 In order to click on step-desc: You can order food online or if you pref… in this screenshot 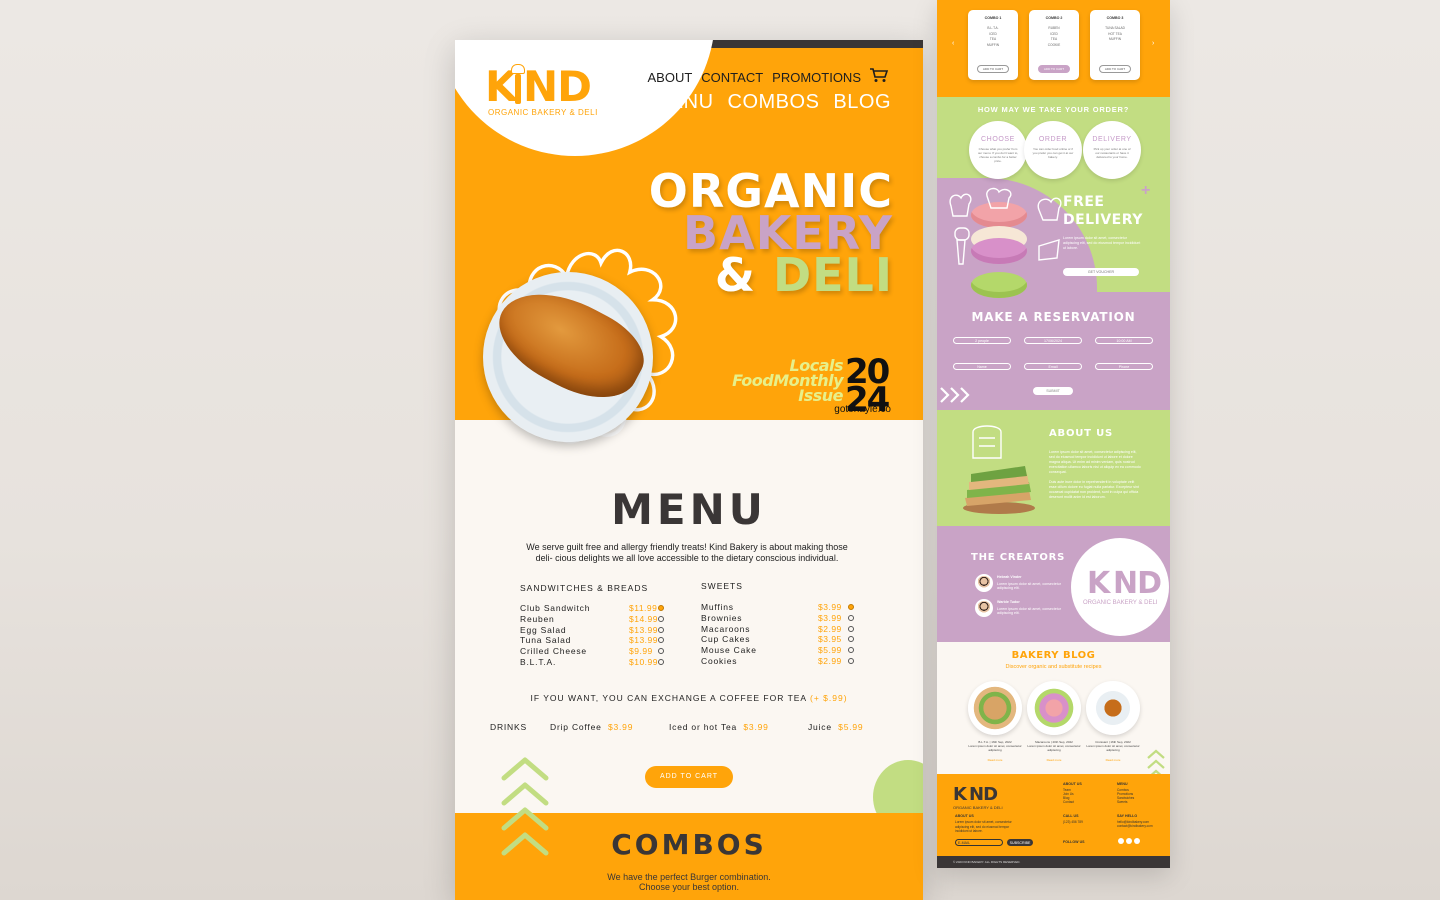, I will do `click(1053, 153)`.